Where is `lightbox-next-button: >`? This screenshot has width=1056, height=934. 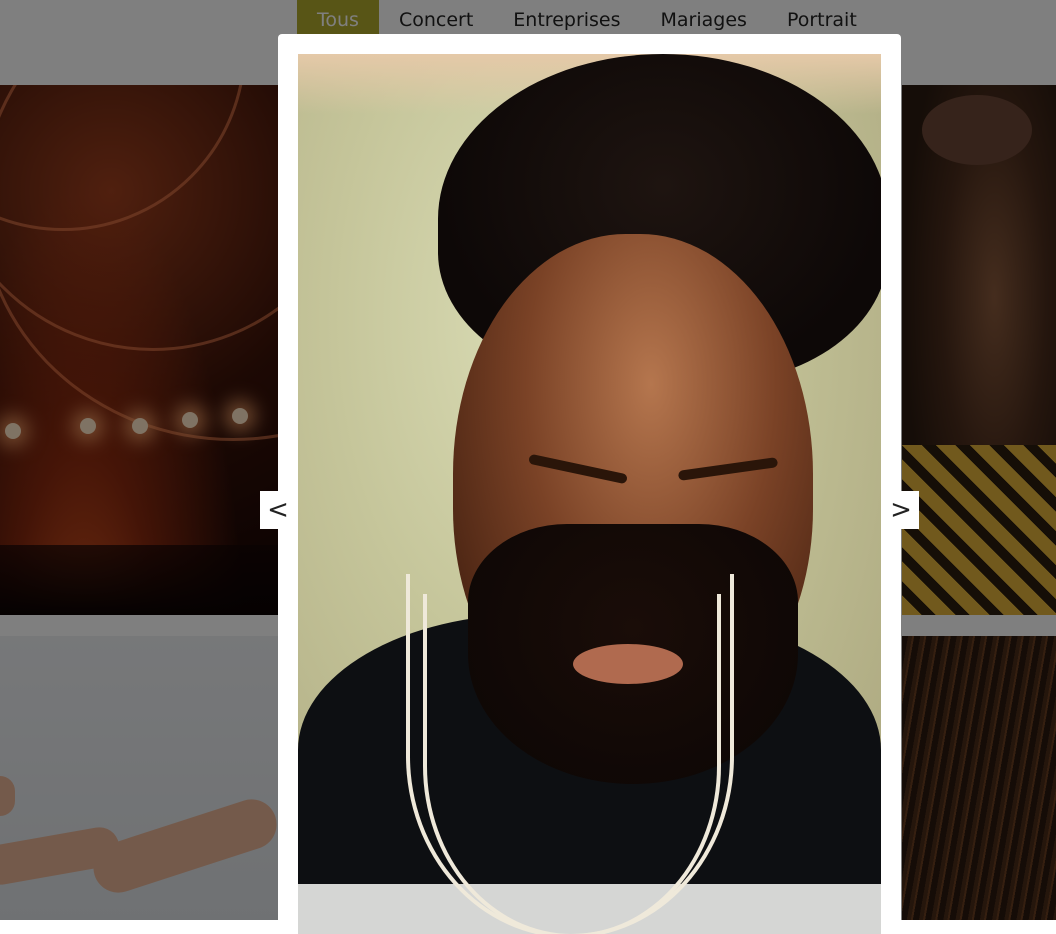
lightbox-next-button: > is located at coordinates (901, 510).